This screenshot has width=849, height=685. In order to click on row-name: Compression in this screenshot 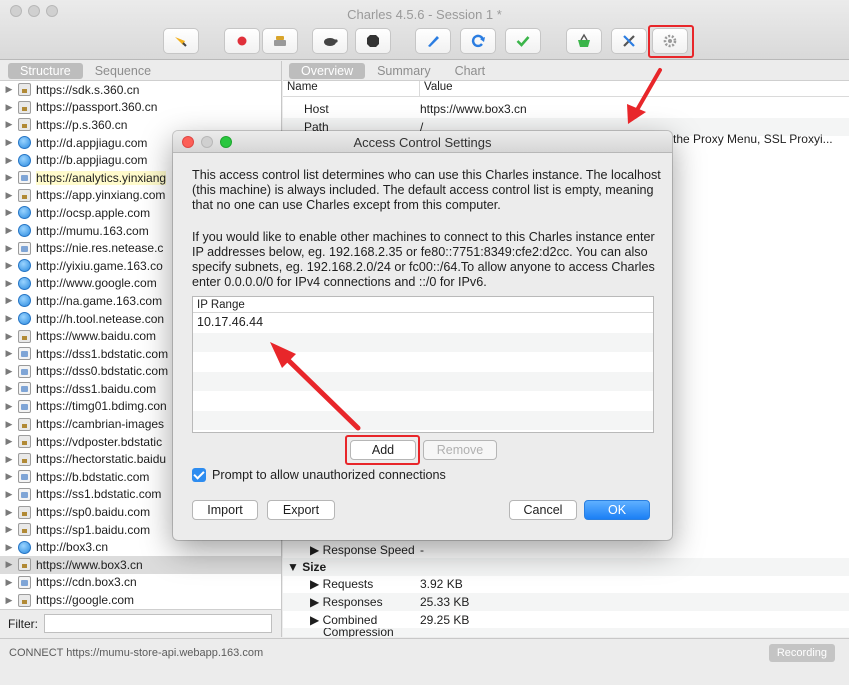, I will do `click(358, 632)`.